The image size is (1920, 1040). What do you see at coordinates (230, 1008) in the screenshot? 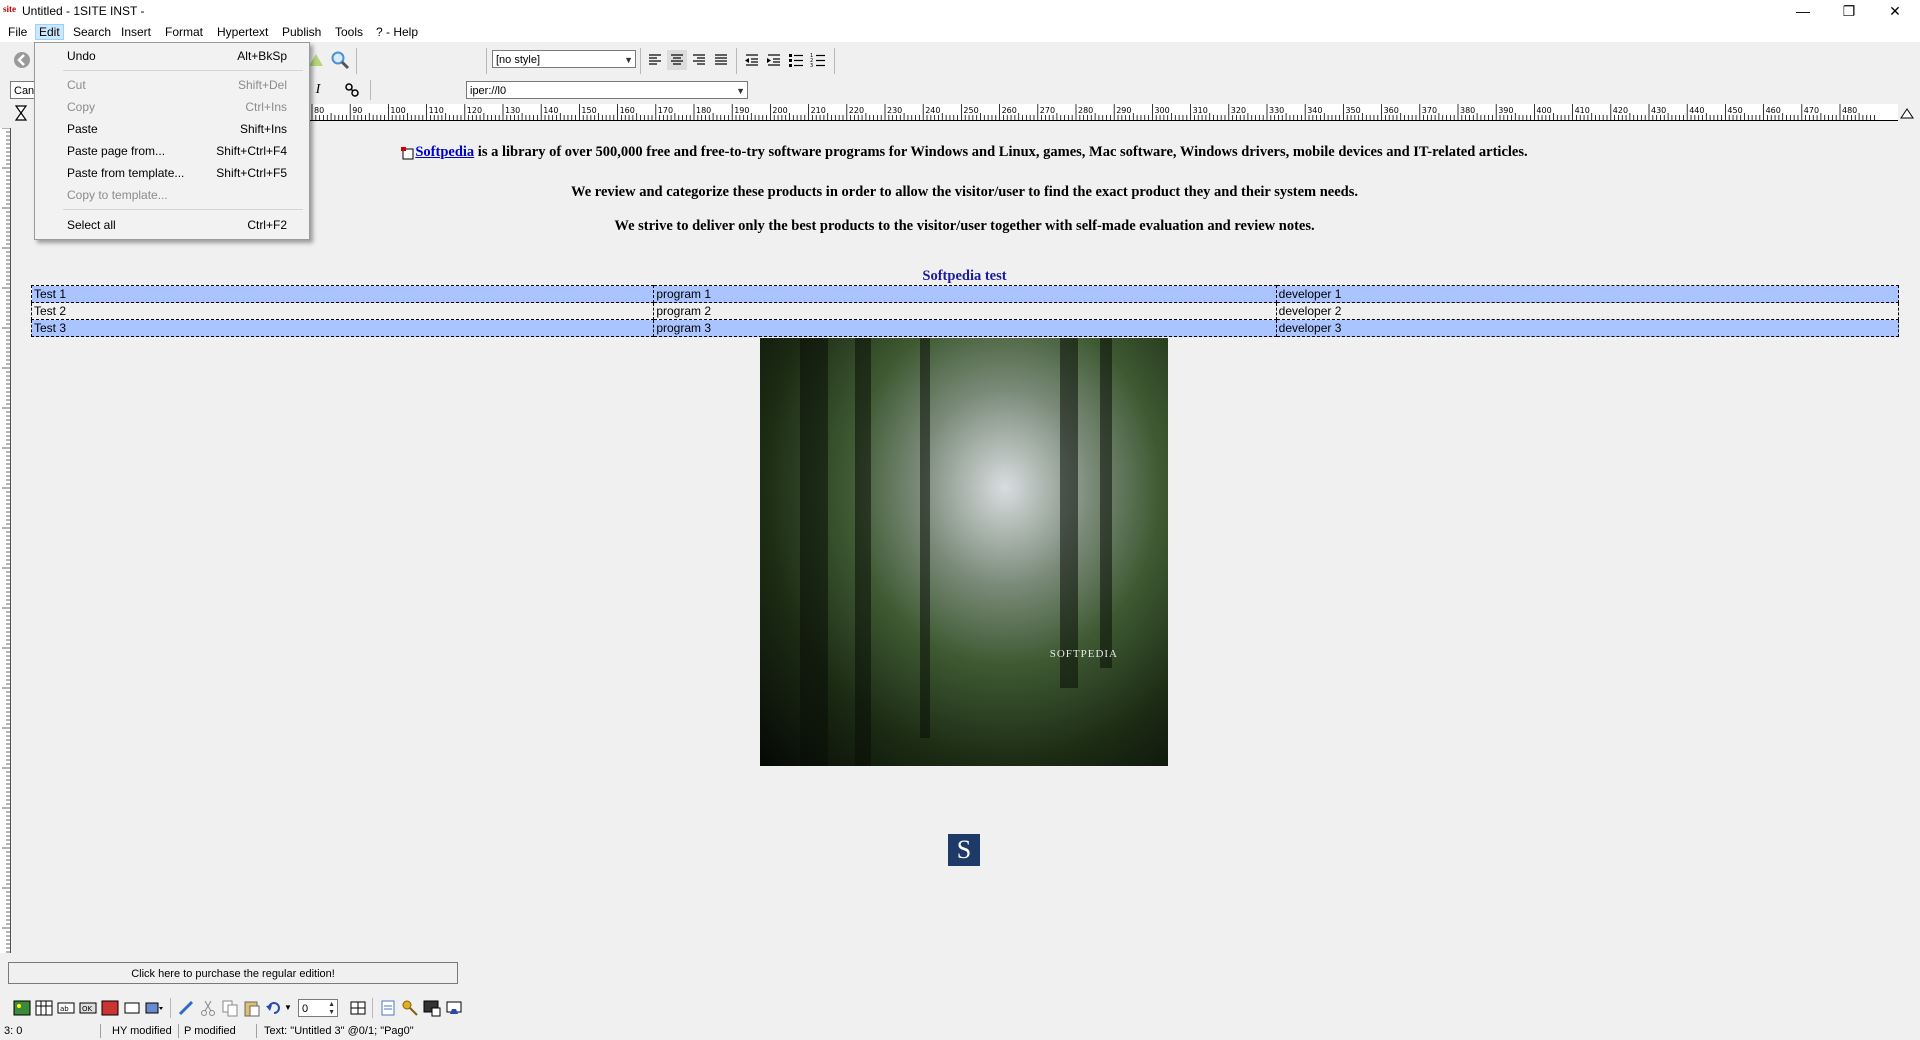
I see `copy-icon` at bounding box center [230, 1008].